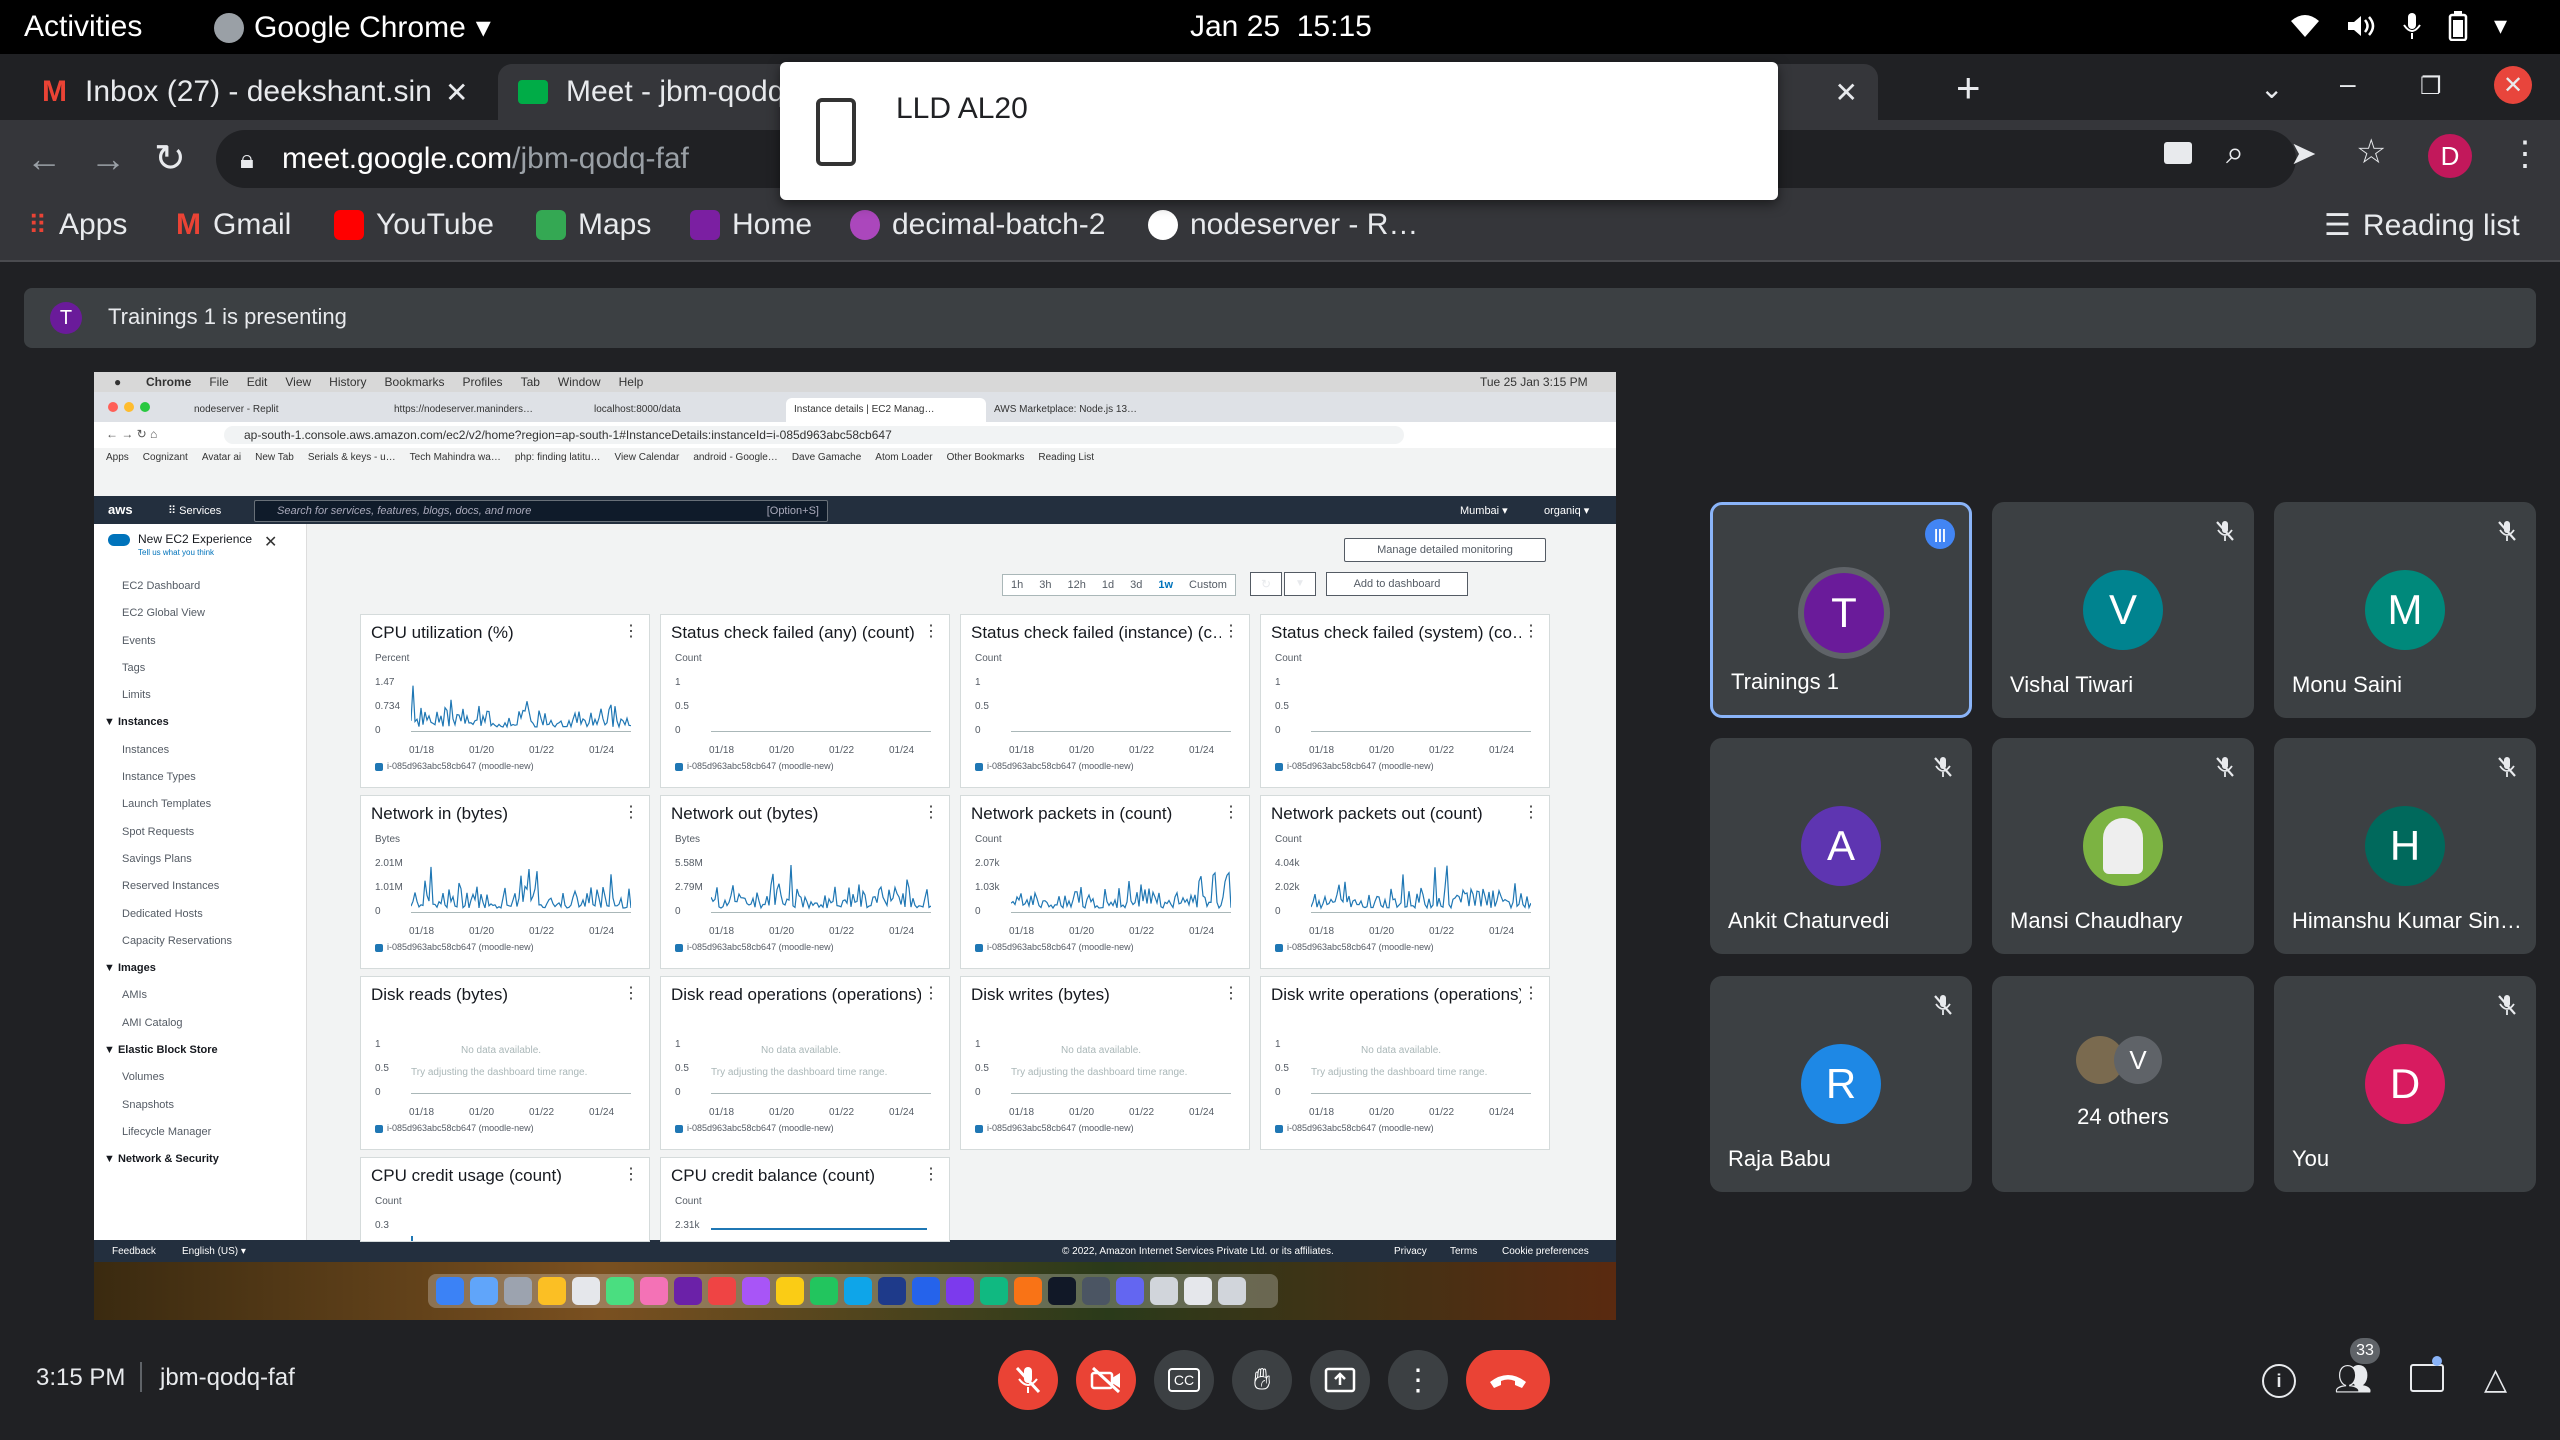  Describe the element at coordinates (1108, 585) in the screenshot. I see `range-option: 1d` at that location.